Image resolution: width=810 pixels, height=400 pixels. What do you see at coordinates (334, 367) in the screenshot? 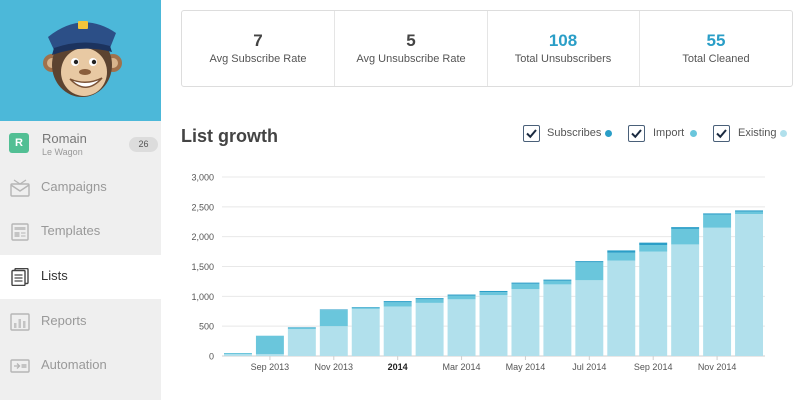
I see `x-tick-label: Nov 2013` at bounding box center [334, 367].